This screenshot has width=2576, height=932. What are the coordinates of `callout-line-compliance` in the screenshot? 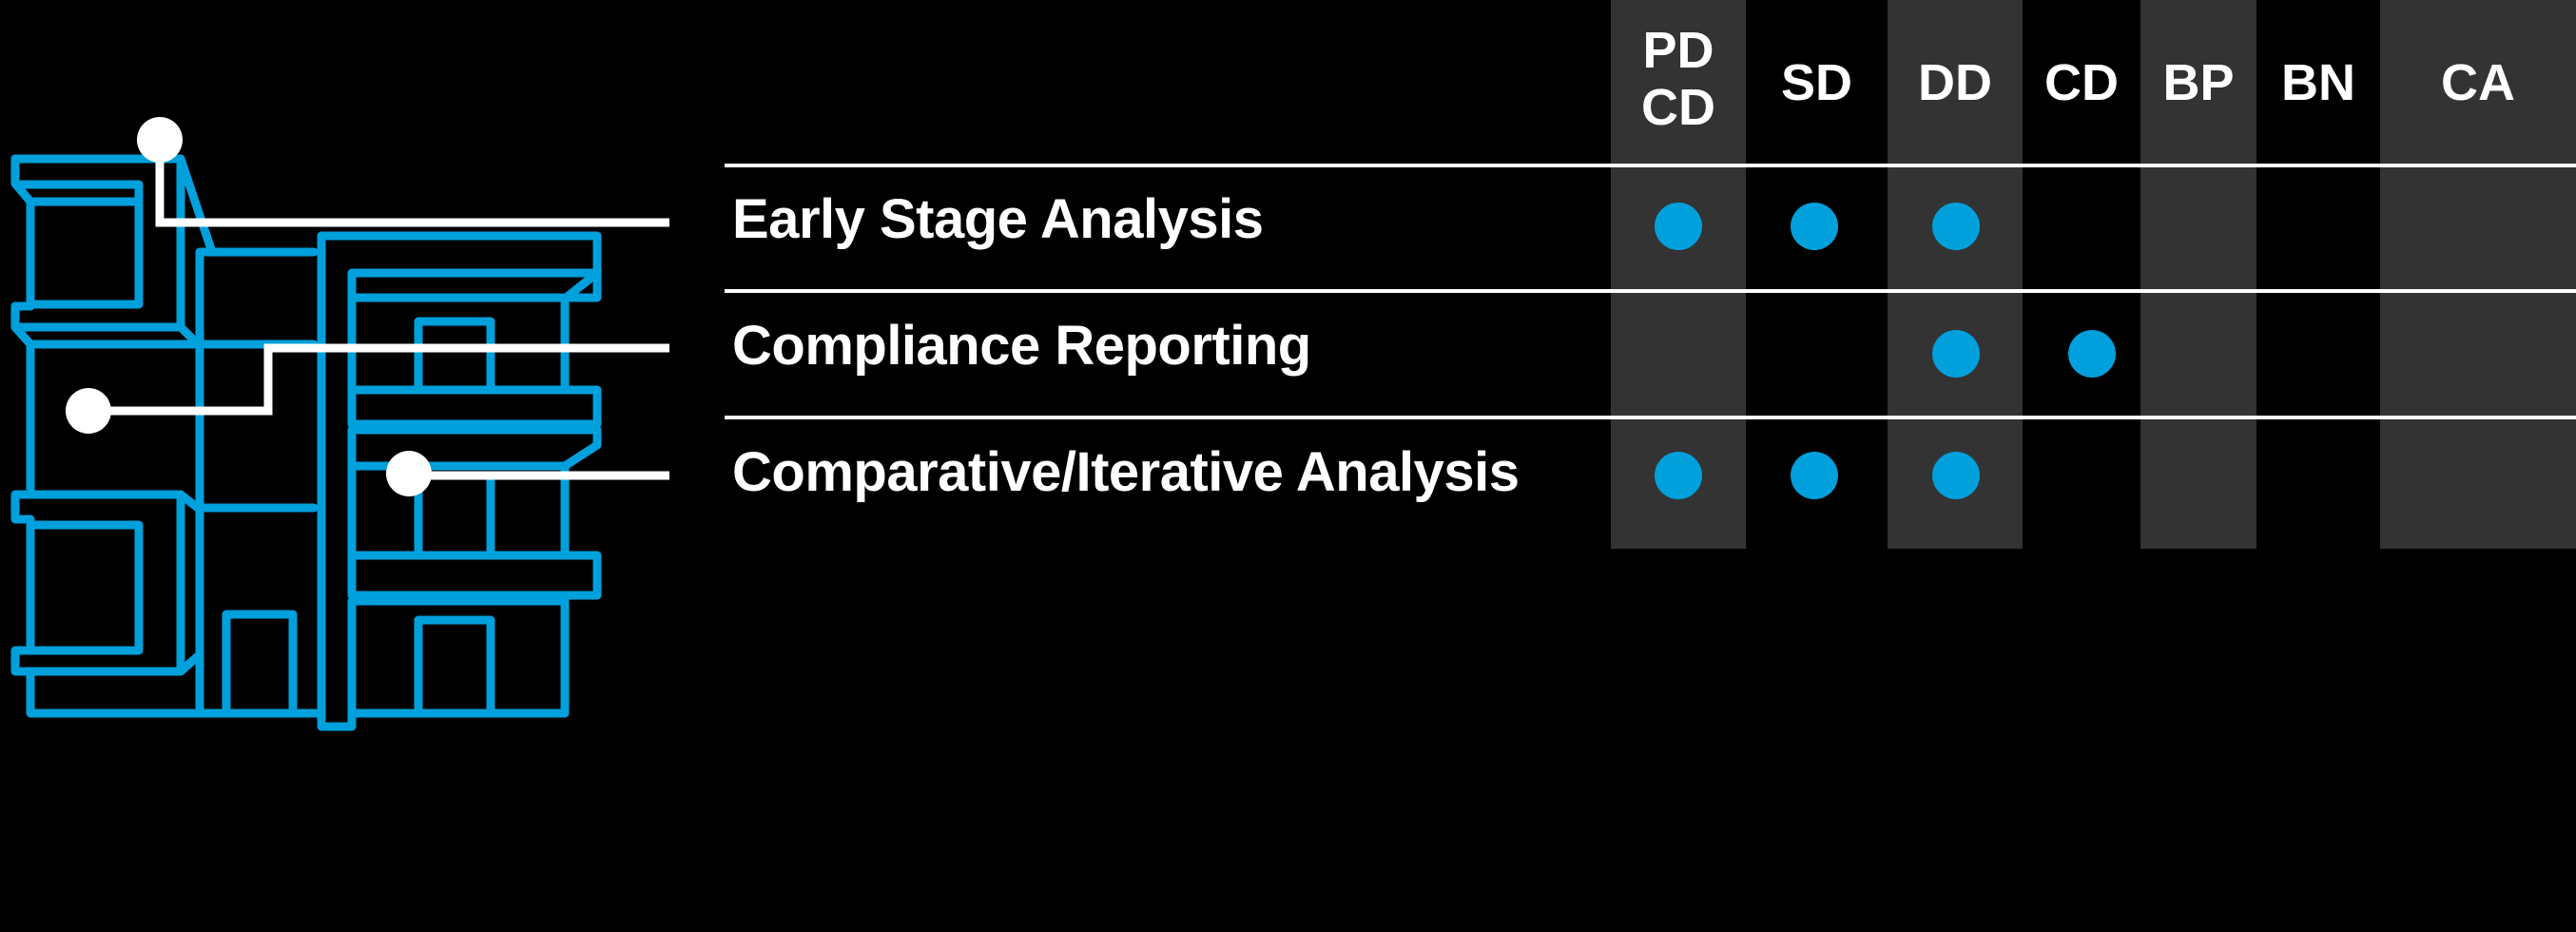 It's located at (379, 379).